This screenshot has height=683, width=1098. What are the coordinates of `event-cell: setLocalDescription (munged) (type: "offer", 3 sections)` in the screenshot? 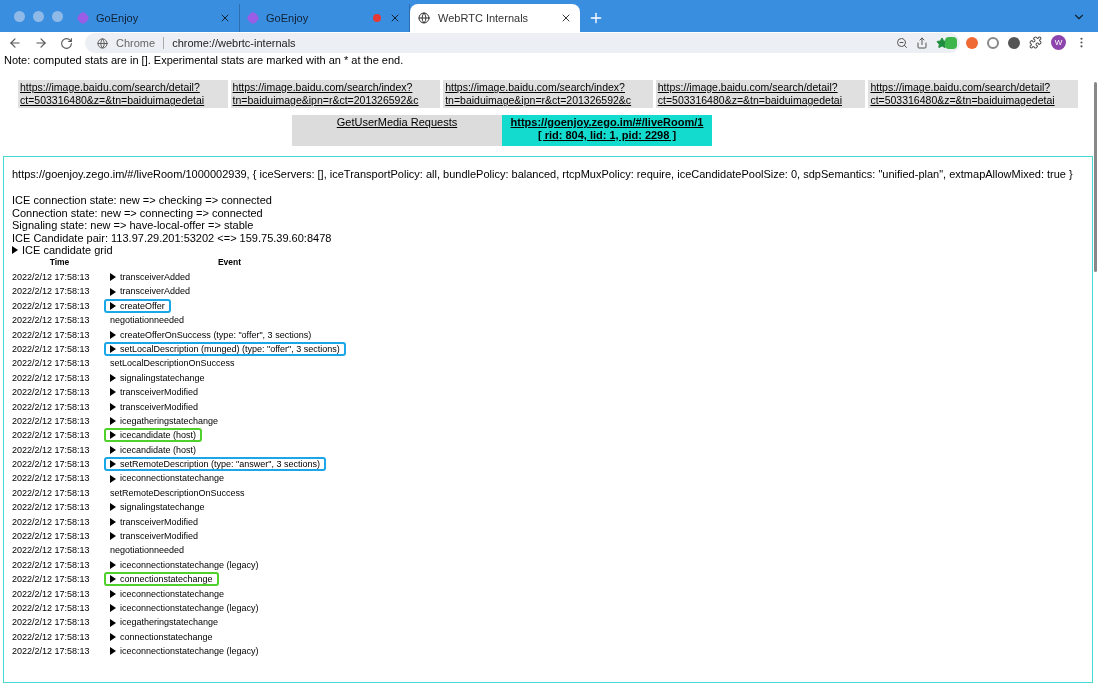 It's located at (225, 349).